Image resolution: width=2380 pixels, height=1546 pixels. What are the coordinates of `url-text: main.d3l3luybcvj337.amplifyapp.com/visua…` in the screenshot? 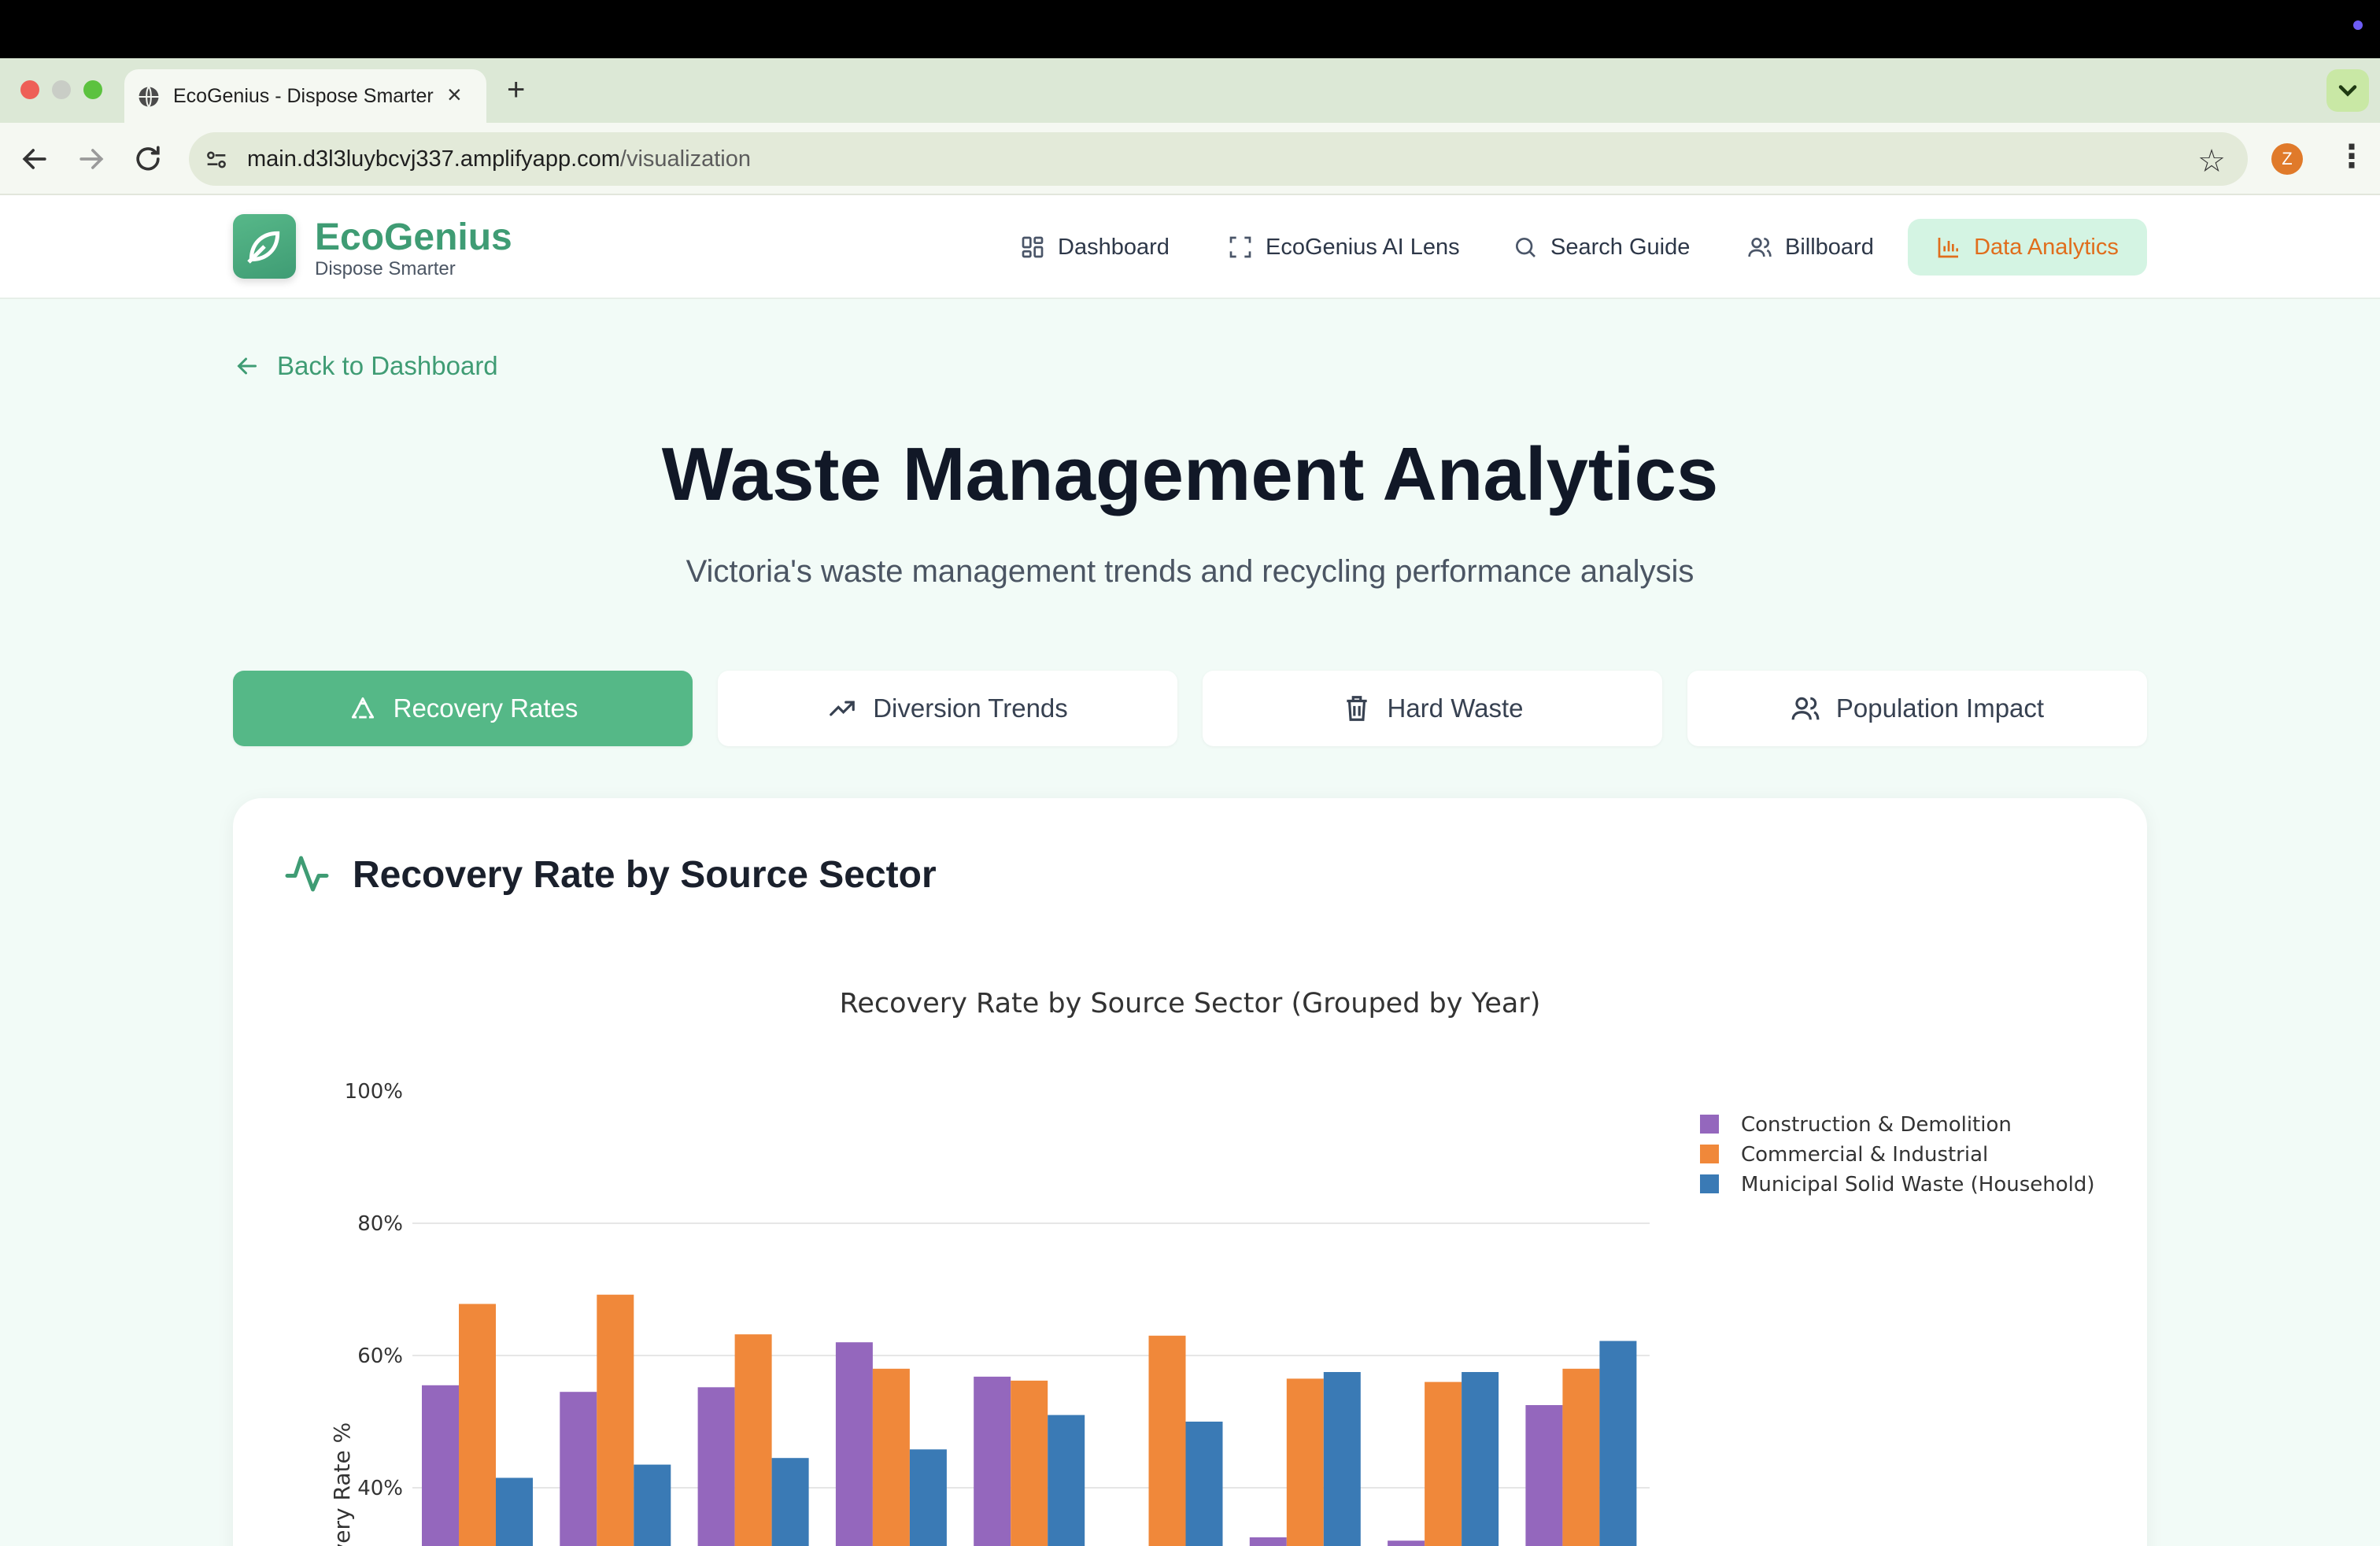 It's located at (499, 159).